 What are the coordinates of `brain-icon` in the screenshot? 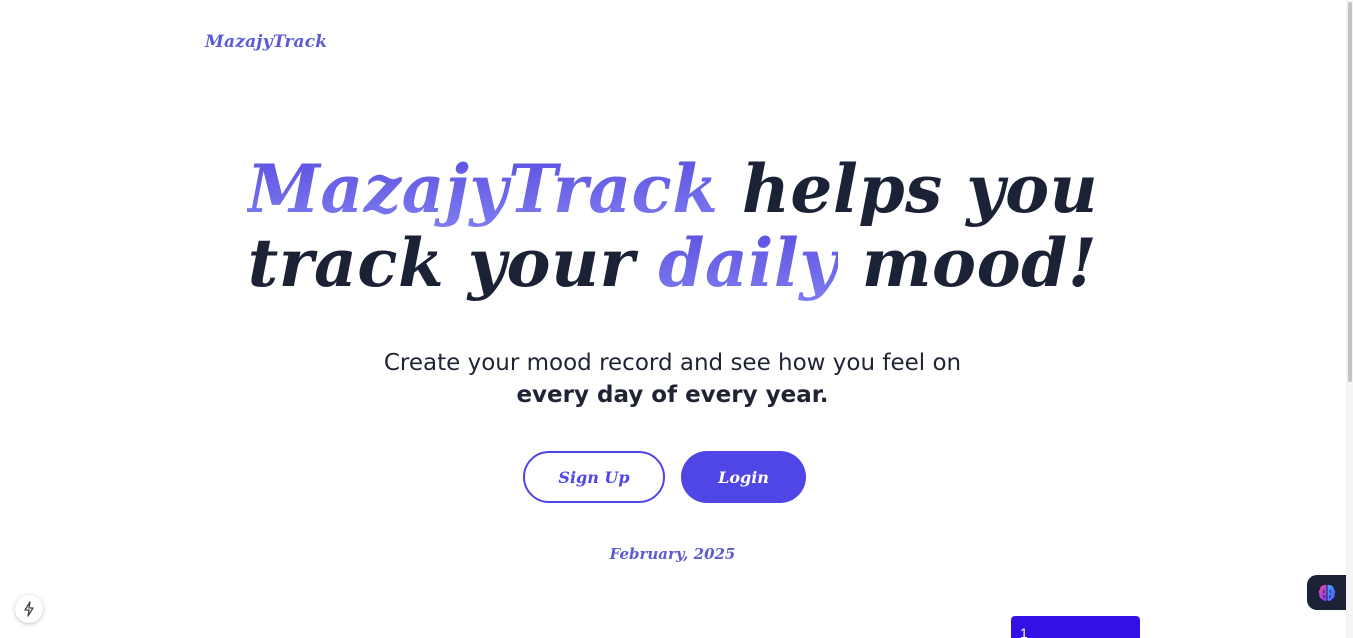 It's located at (1327, 592).